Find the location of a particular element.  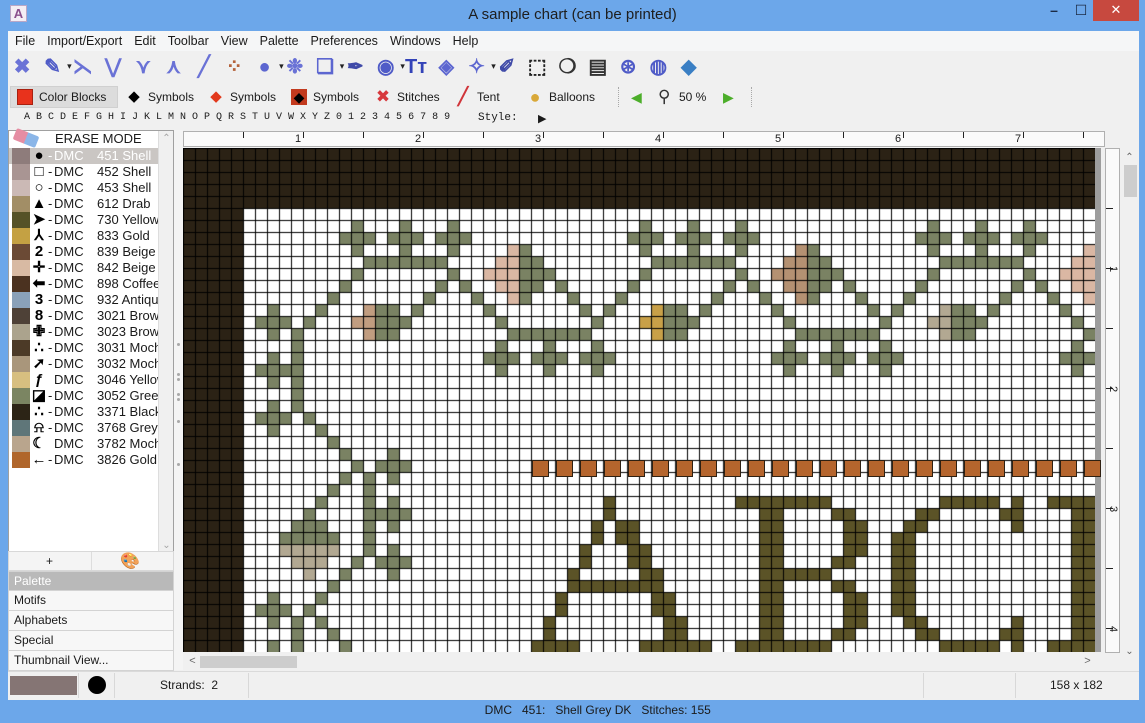

palette-edit-icon: 🎨 is located at coordinates (130, 561).